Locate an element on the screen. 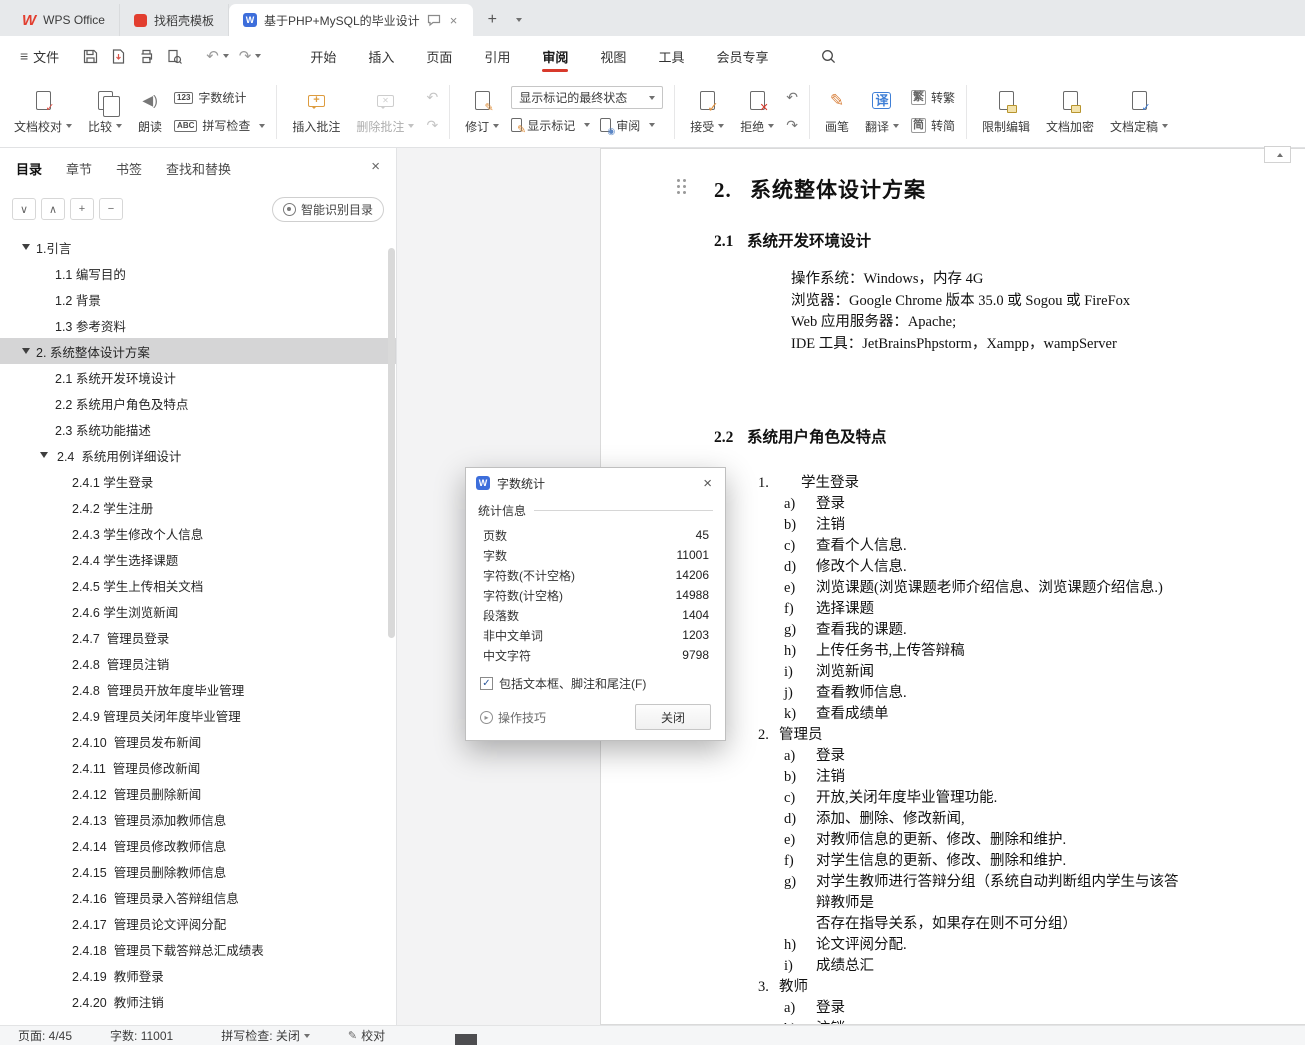  spell-check-button: ABC 拼写检查 is located at coordinates (220, 126).